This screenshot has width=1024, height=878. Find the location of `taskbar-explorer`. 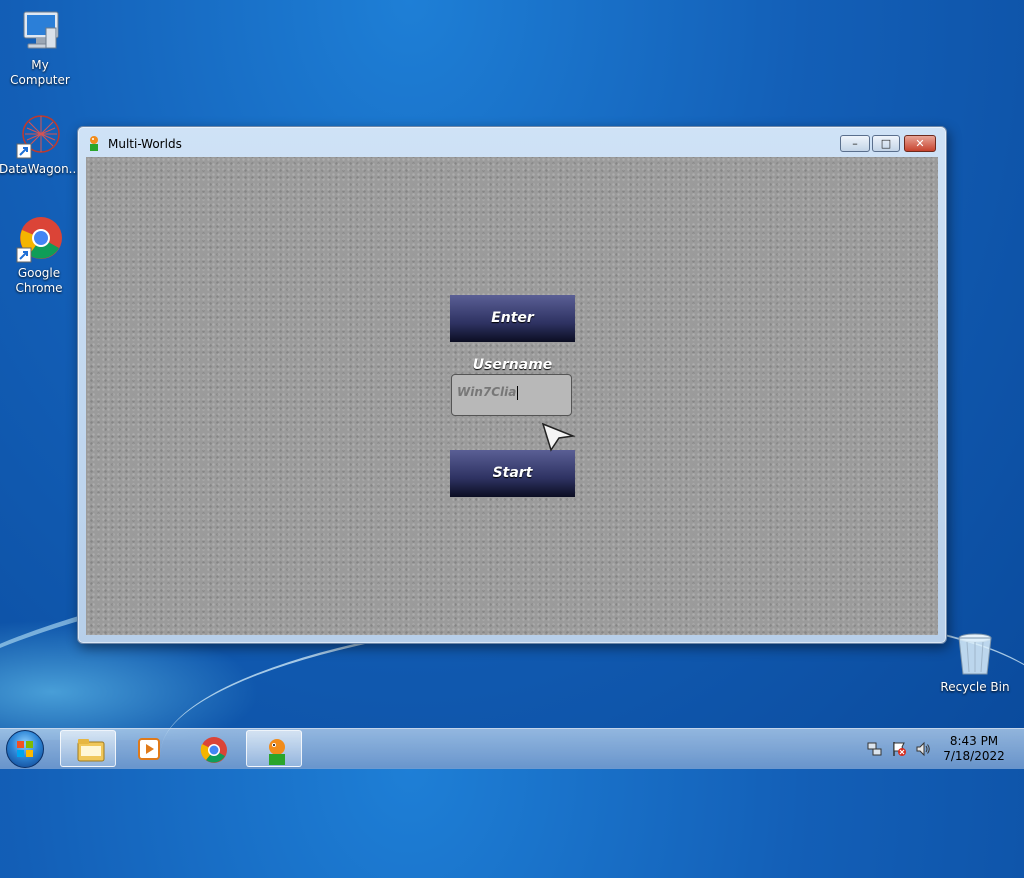

taskbar-explorer is located at coordinates (88, 748).